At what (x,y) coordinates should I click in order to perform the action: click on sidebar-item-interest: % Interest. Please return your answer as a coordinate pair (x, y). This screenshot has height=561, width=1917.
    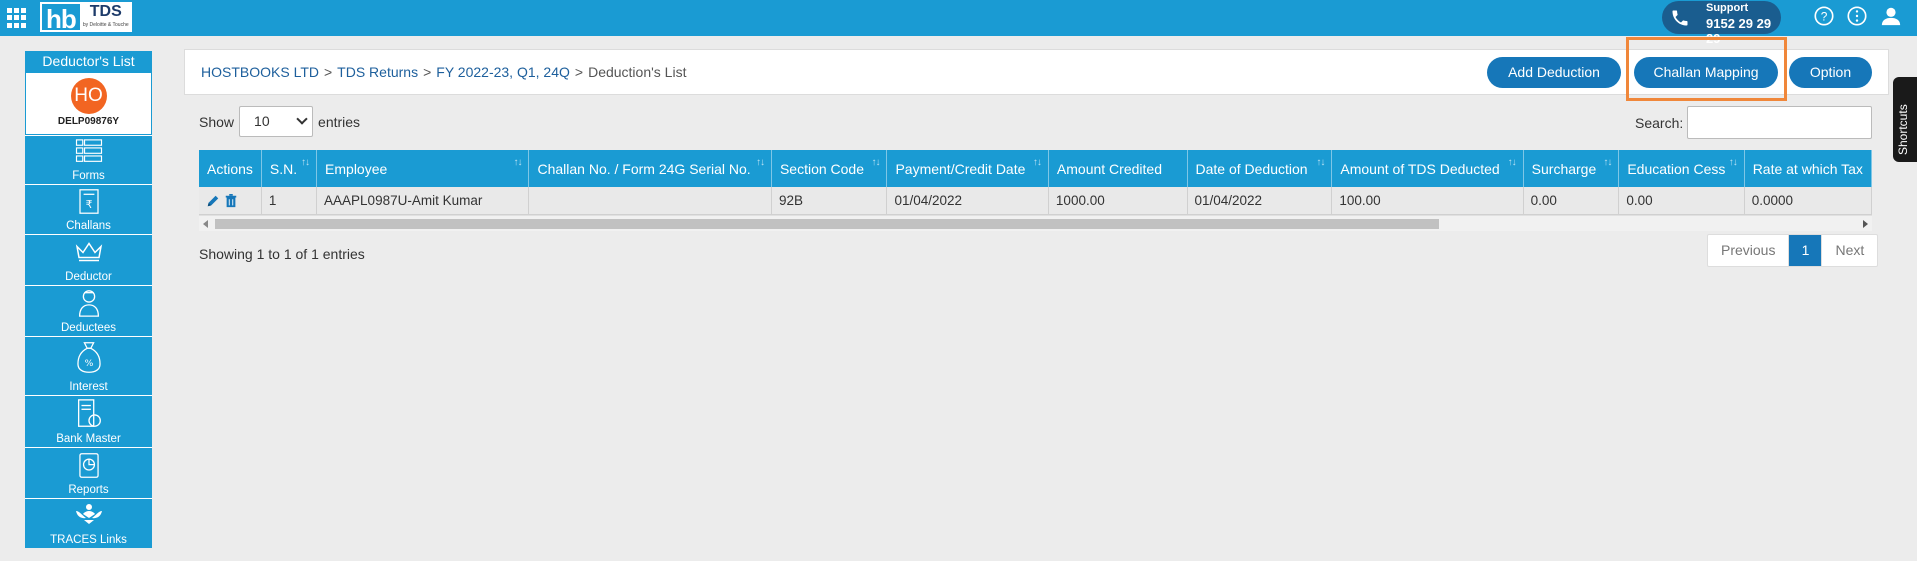
    Looking at the image, I should click on (88, 365).